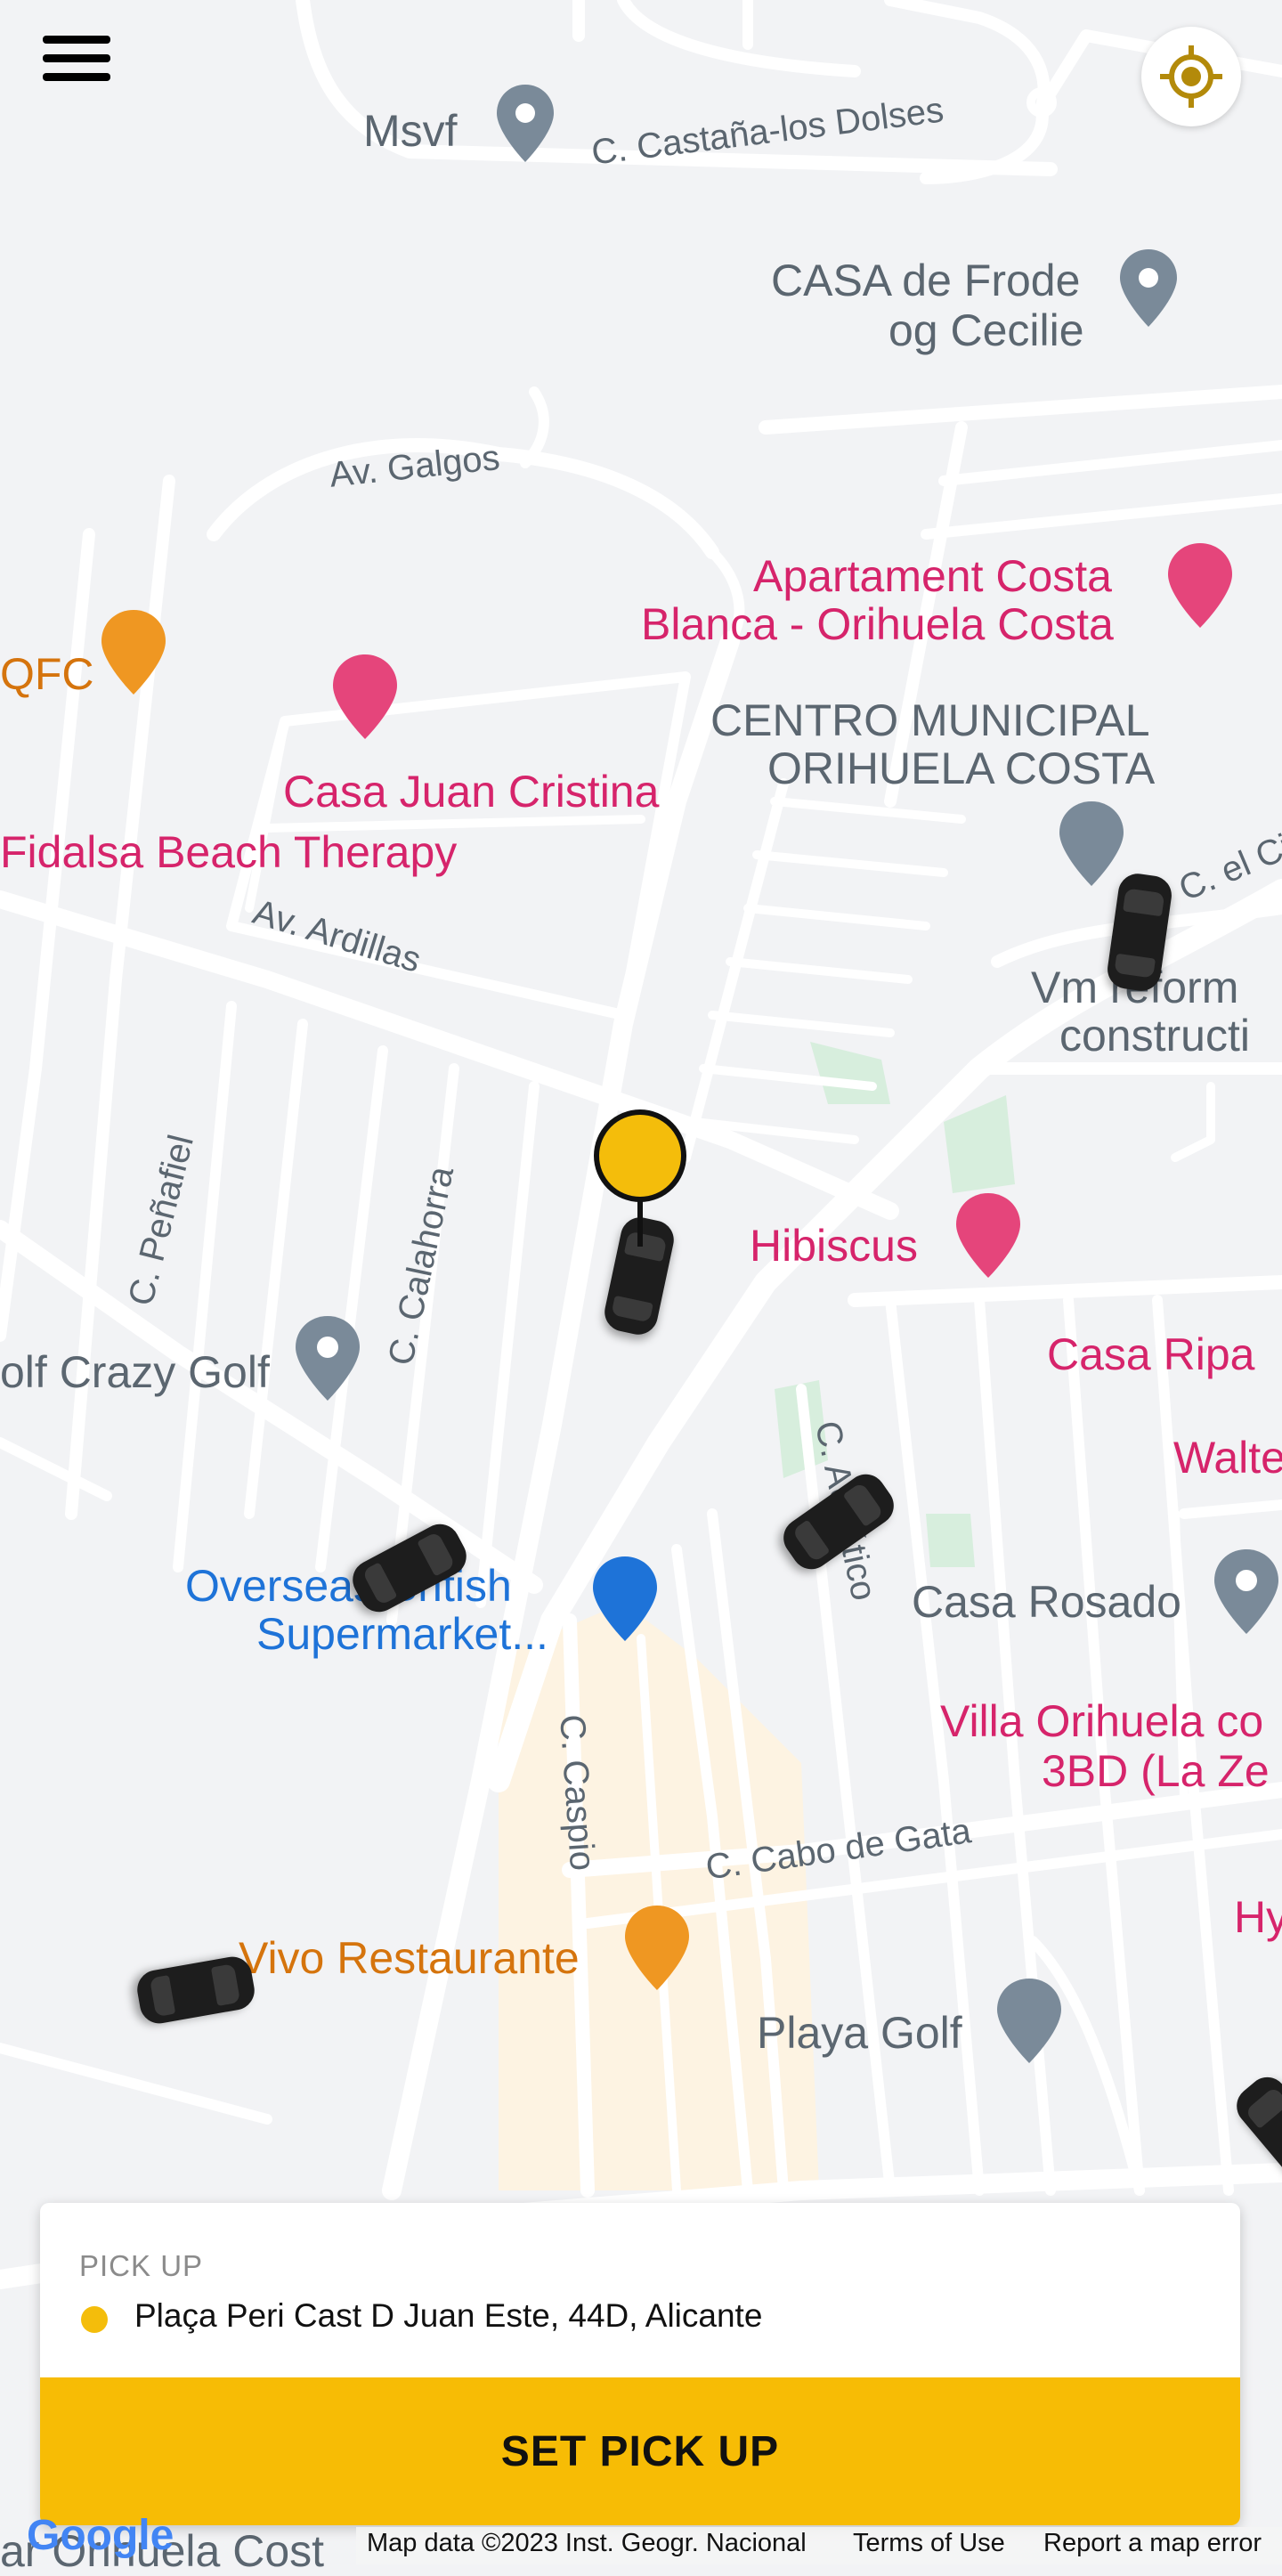  Describe the element at coordinates (47, 674) in the screenshot. I see `map-label-qfc: QFC` at that location.